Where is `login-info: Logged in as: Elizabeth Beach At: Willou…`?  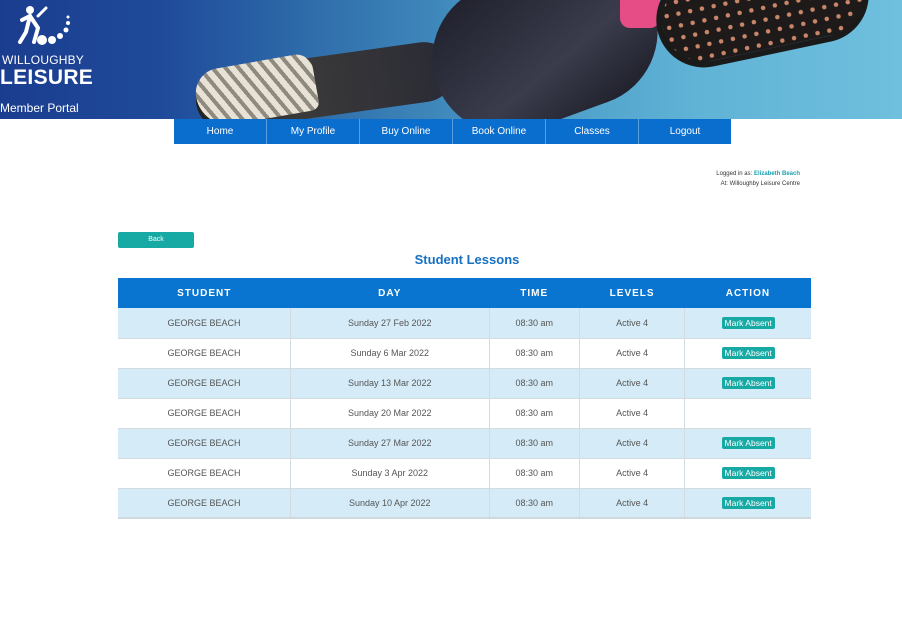 login-info: Logged in as: Elizabeth Beach At: Willou… is located at coordinates (758, 179).